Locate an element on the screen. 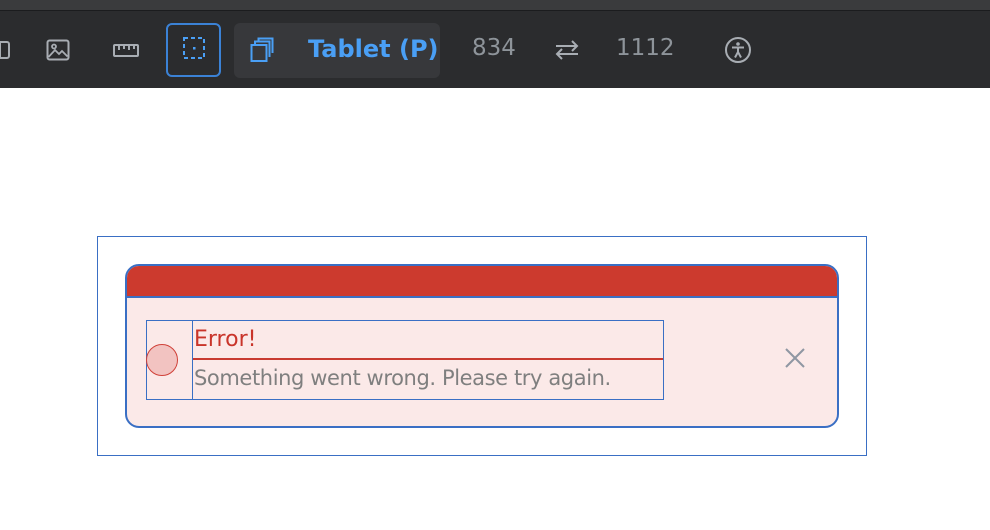 The image size is (990, 530). select-element-icon is located at coordinates (194, 50).